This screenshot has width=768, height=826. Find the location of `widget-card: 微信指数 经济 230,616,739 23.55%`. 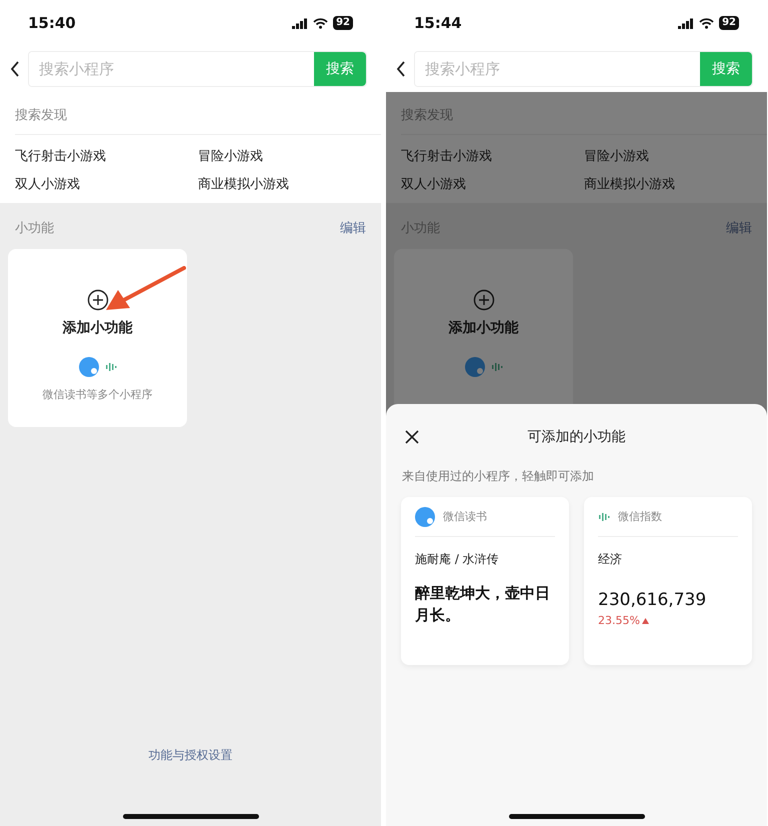

widget-card: 微信指数 经济 230,616,739 23.55% is located at coordinates (668, 581).